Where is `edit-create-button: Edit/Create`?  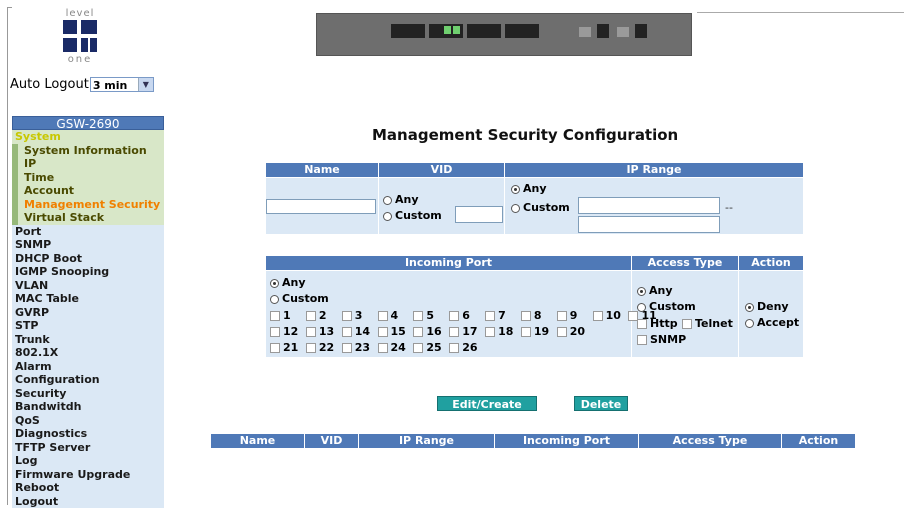
edit-create-button: Edit/Create is located at coordinates (487, 403).